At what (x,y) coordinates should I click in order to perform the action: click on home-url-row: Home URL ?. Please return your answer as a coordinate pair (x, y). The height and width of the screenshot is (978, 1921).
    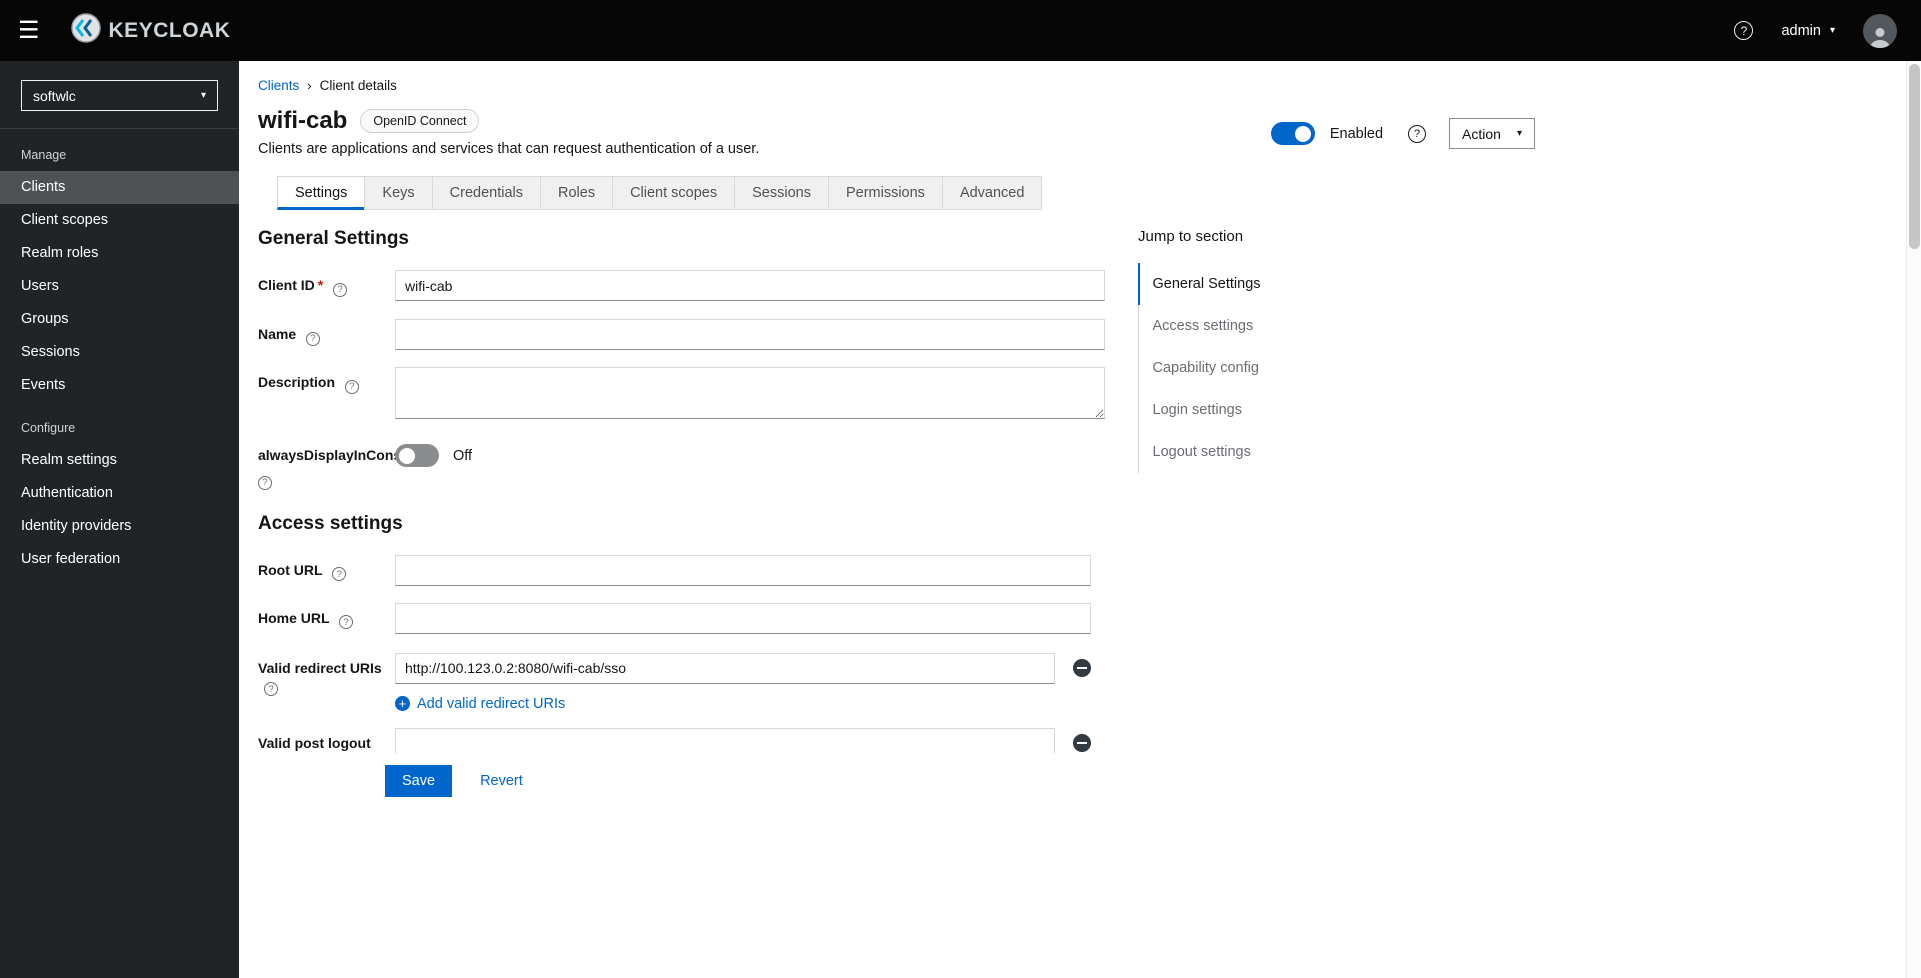
    Looking at the image, I should click on (681, 618).